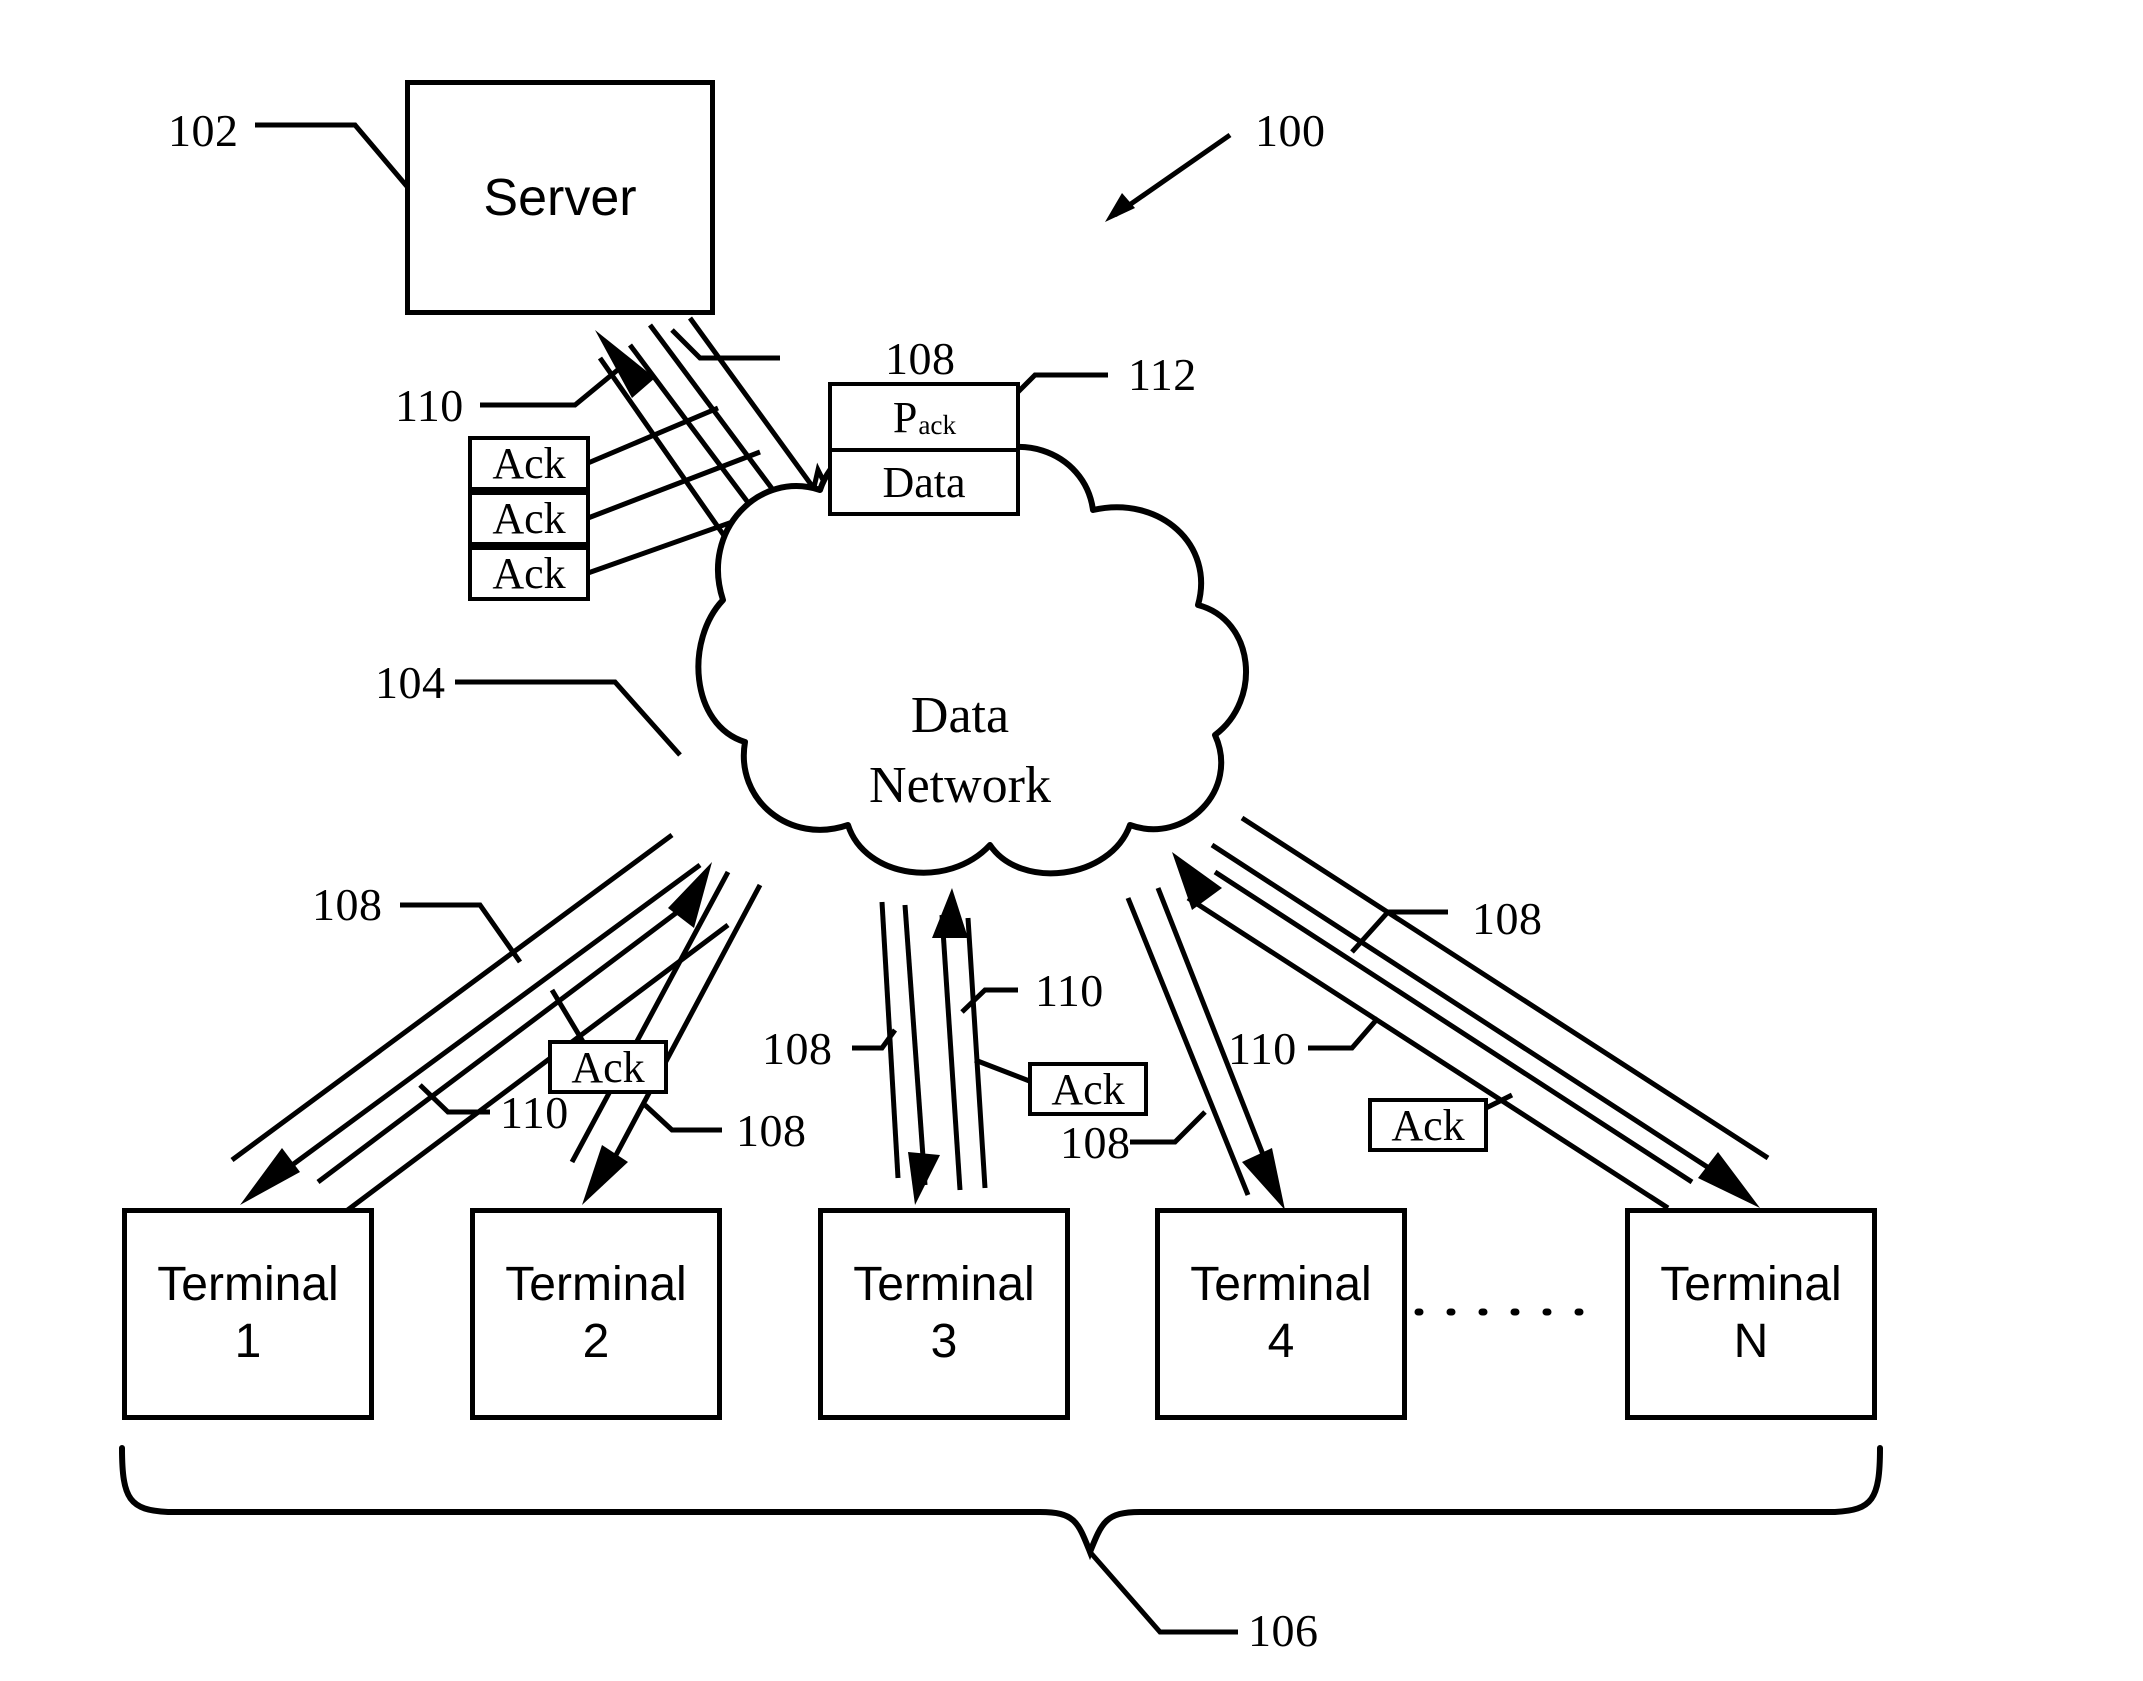 The width and height of the screenshot is (2143, 1681). I want to click on packet-box: Pack Data, so click(924, 449).